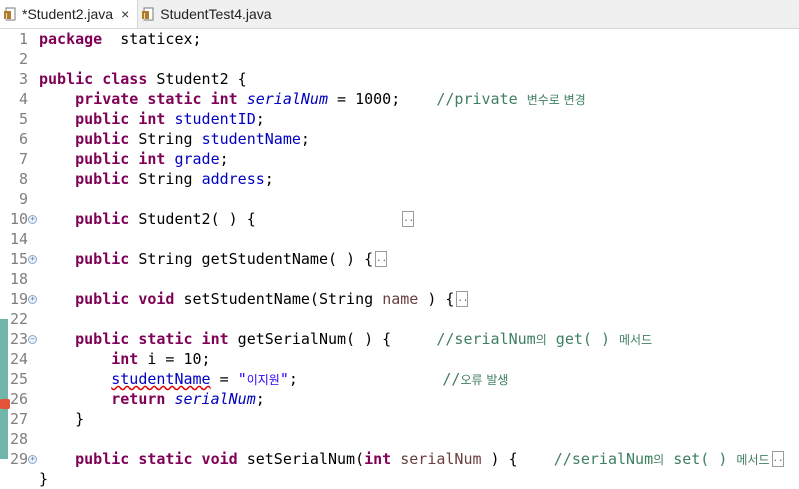 The width and height of the screenshot is (799, 489). Describe the element at coordinates (419, 119) in the screenshot. I see `code-line: public int studentID;` at that location.